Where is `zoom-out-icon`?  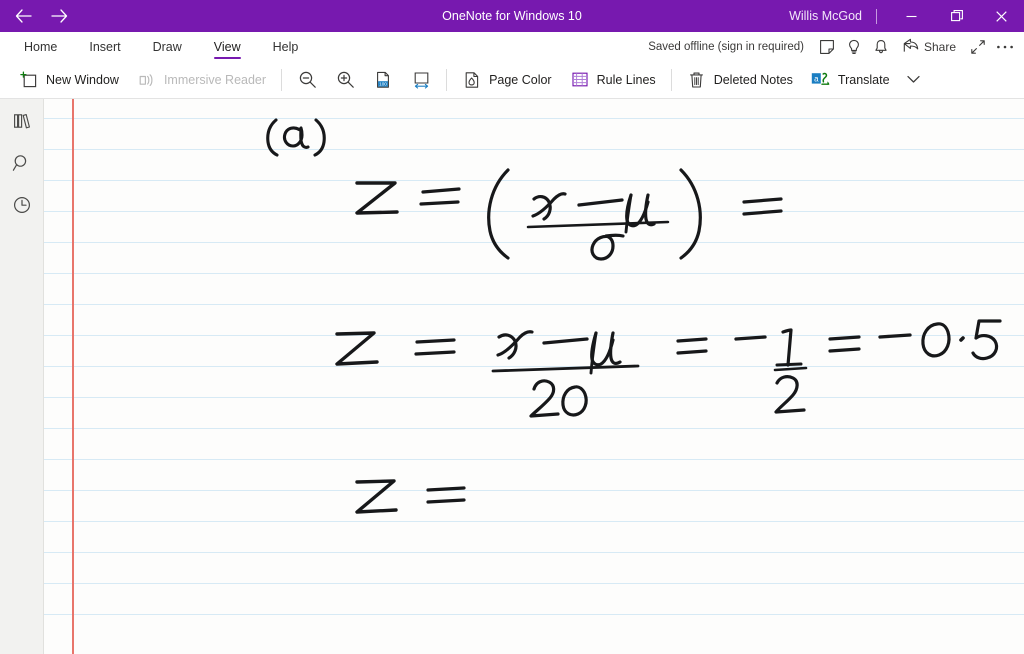
zoom-out-icon is located at coordinates (307, 80).